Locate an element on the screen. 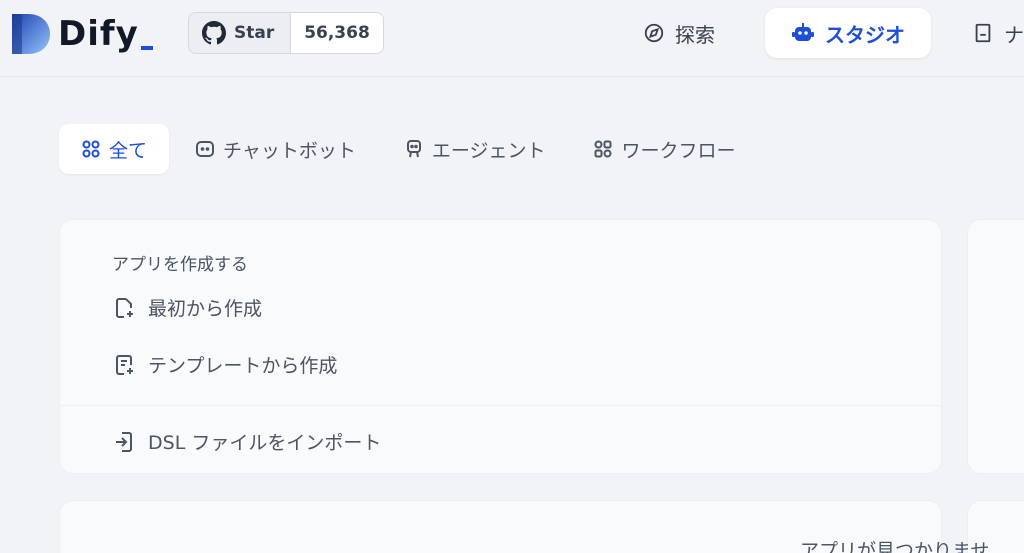  dify-logo: Dify is located at coordinates (81, 34).